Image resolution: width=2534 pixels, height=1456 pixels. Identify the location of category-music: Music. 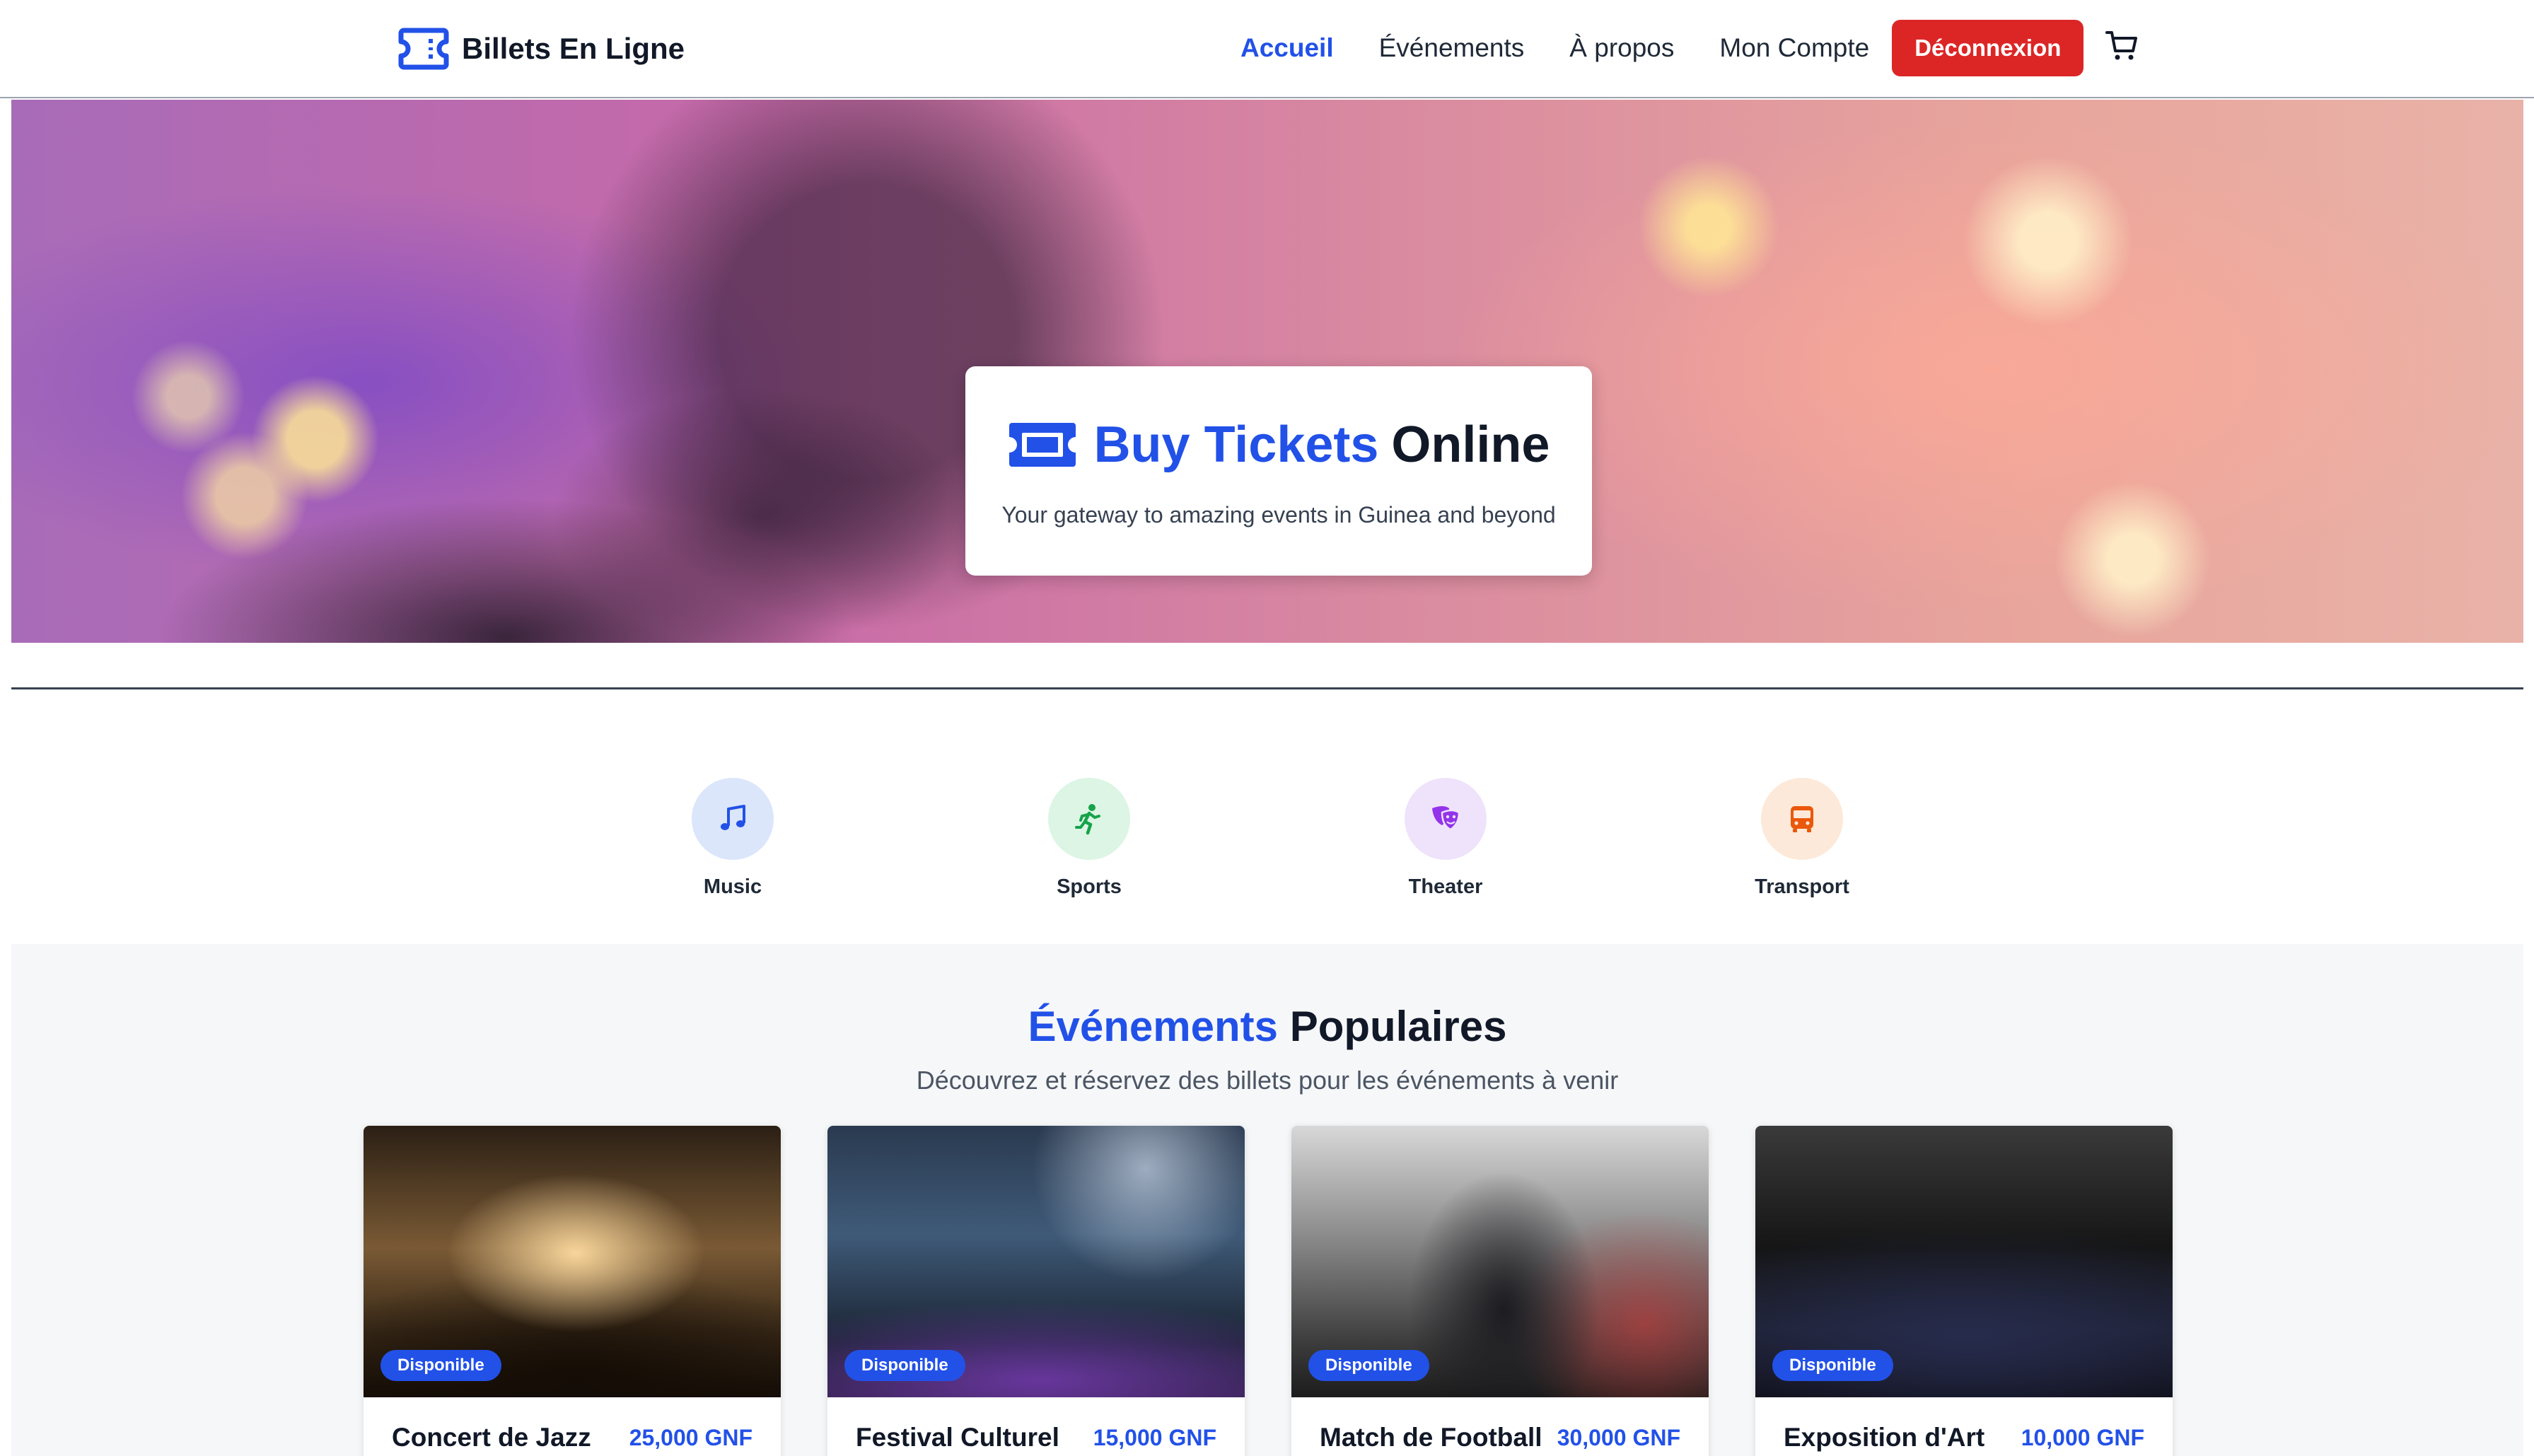
(733, 839).